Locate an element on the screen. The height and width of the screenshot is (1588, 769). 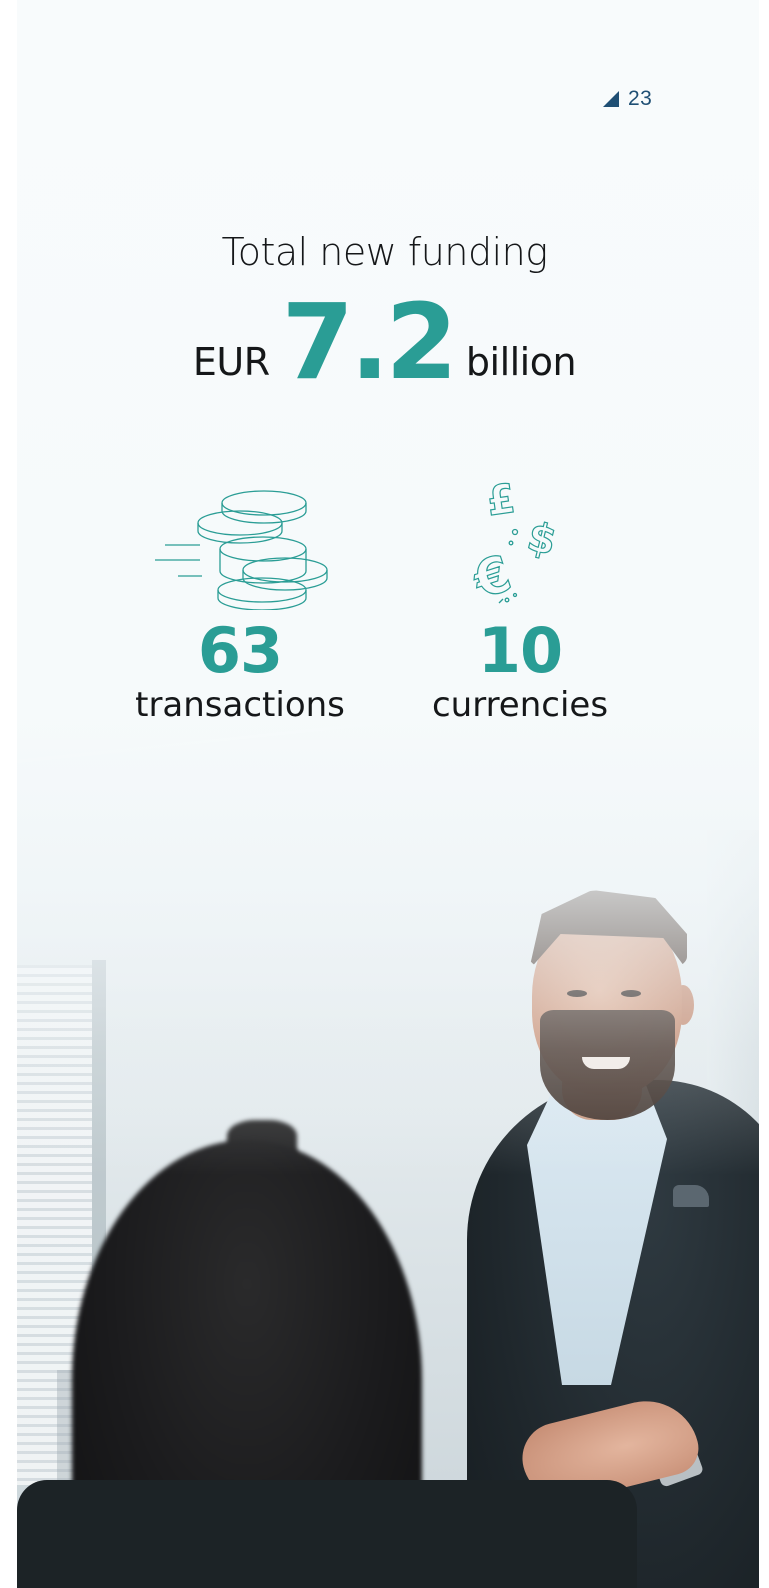
headline-figure: EUR 7.2 billion is located at coordinates (384, 342).